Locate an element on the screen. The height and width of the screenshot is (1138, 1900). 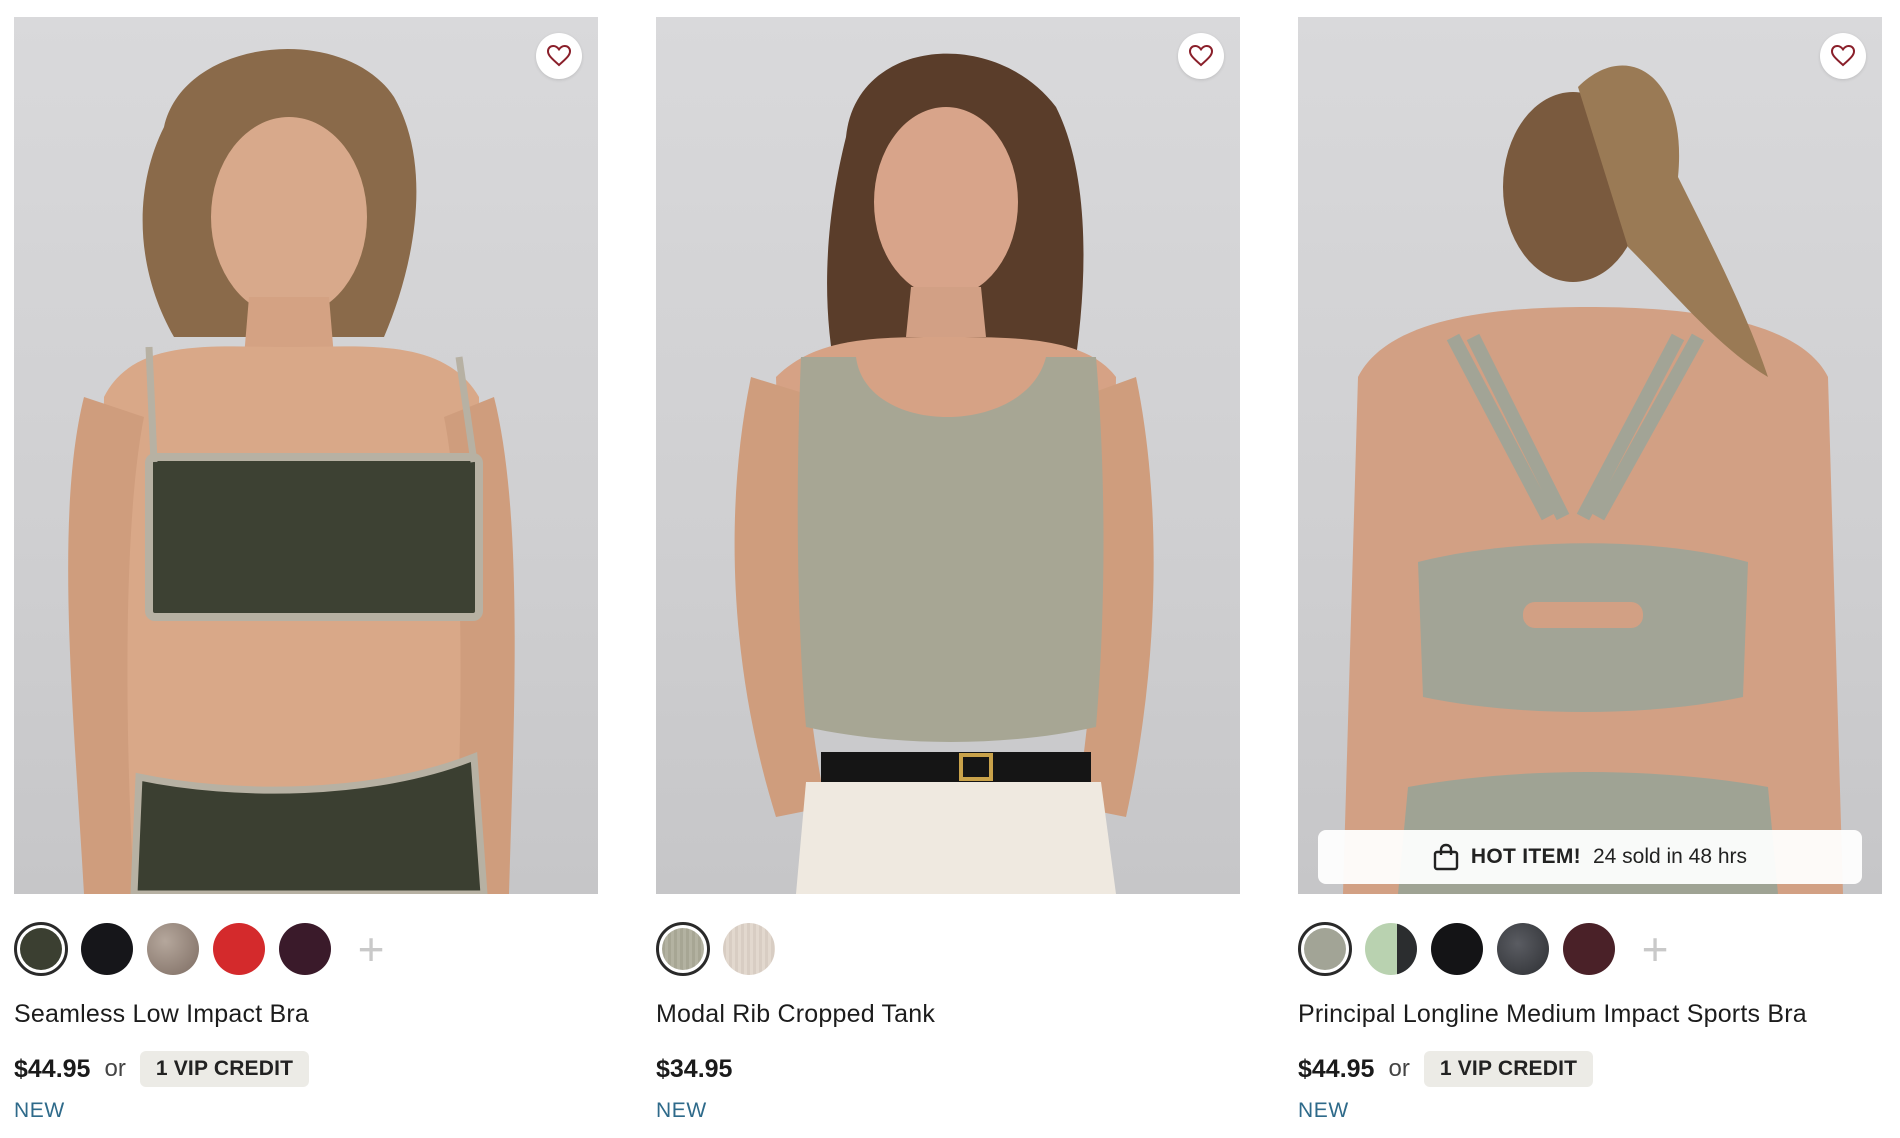
color-swatches is located at coordinates (948, 949).